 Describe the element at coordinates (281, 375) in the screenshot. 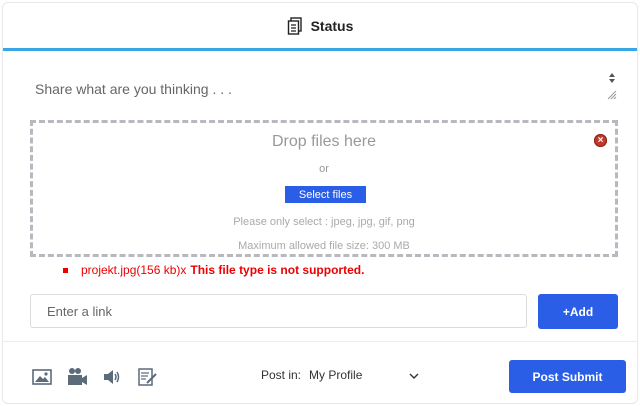

I see `post-in-label: Post in:` at that location.